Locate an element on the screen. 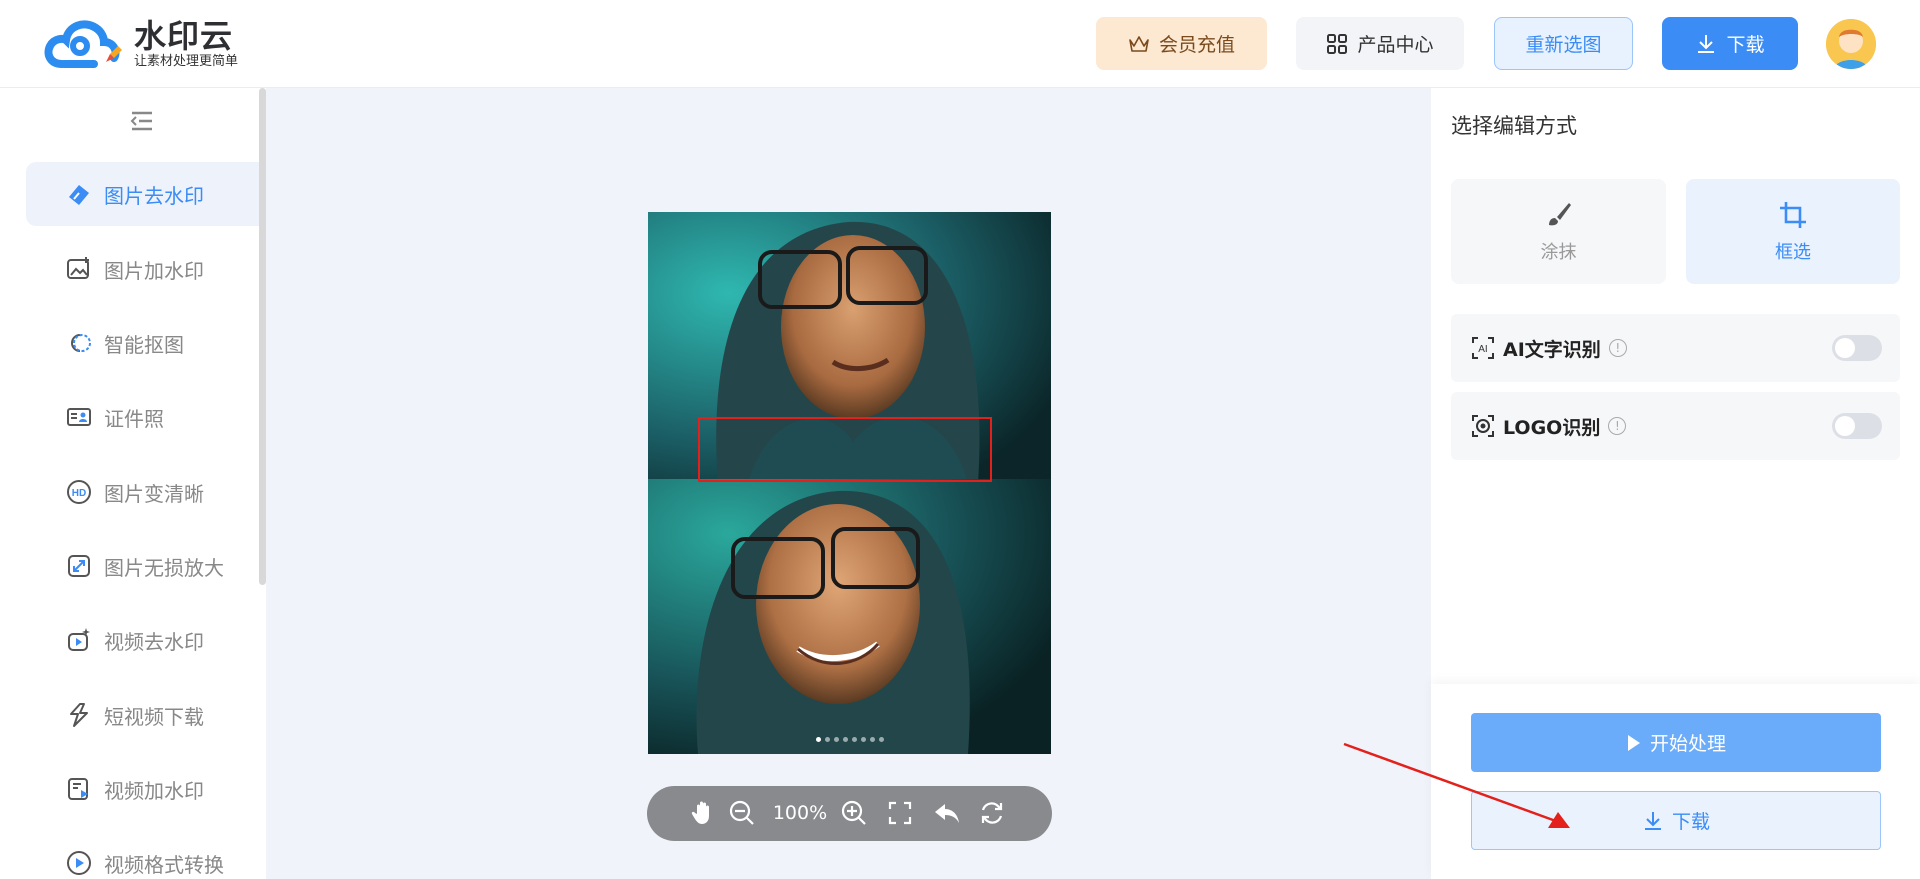 This screenshot has width=1920, height=879. zoom-in-icon is located at coordinates (854, 813).